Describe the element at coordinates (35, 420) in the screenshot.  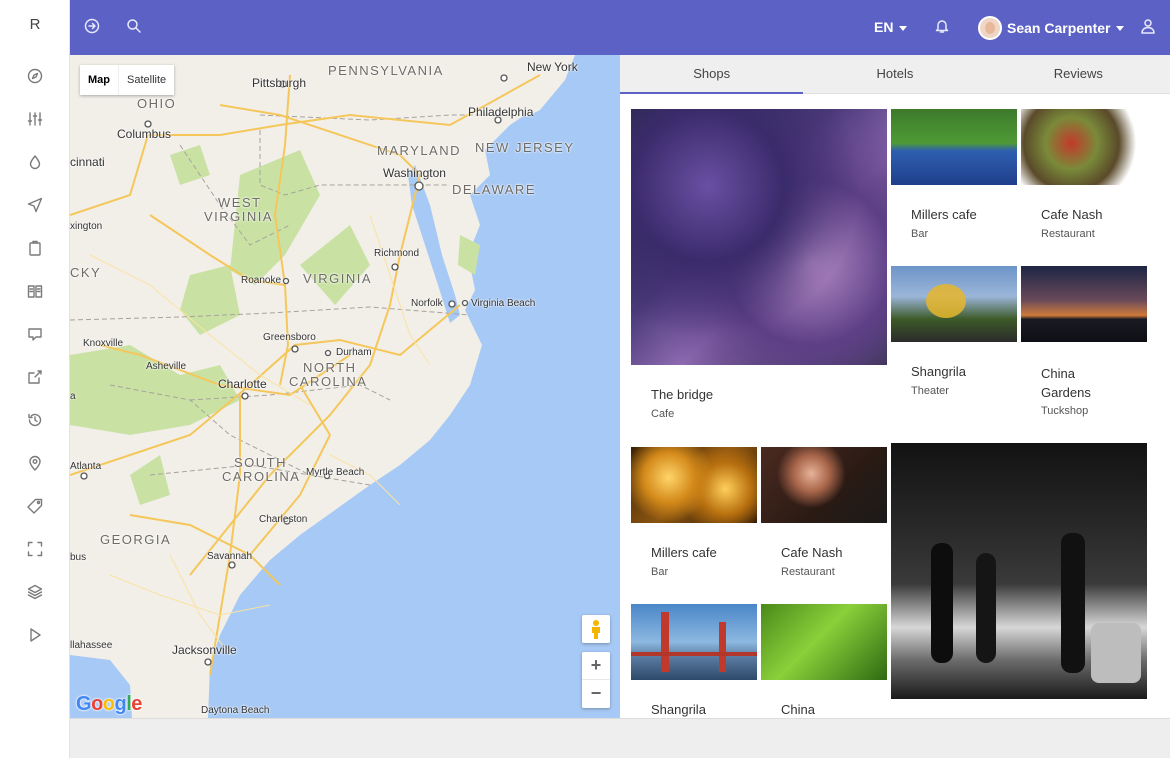
I see `history-icon` at that location.